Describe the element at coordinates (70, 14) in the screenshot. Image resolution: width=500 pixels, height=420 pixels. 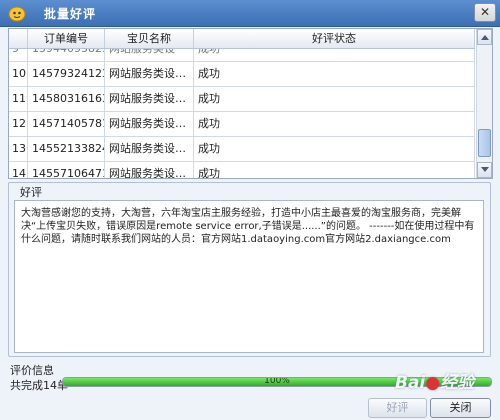
I see `window-title: 批量好评` at that location.